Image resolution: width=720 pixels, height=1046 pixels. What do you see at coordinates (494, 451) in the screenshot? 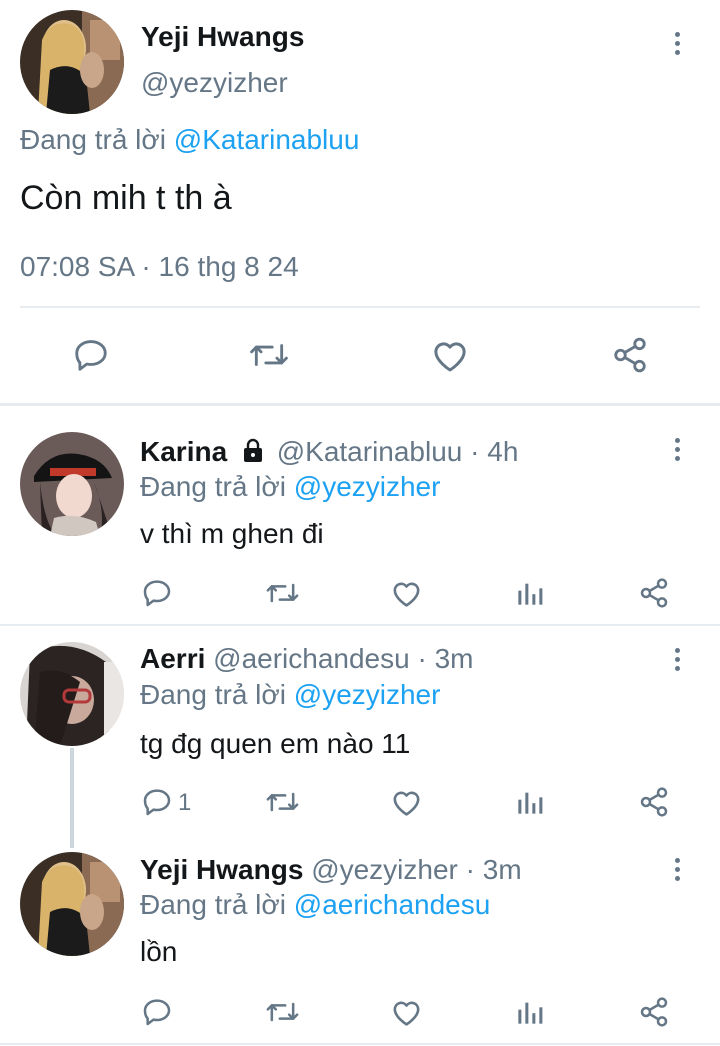
I see `tweet-time: · 4h` at bounding box center [494, 451].